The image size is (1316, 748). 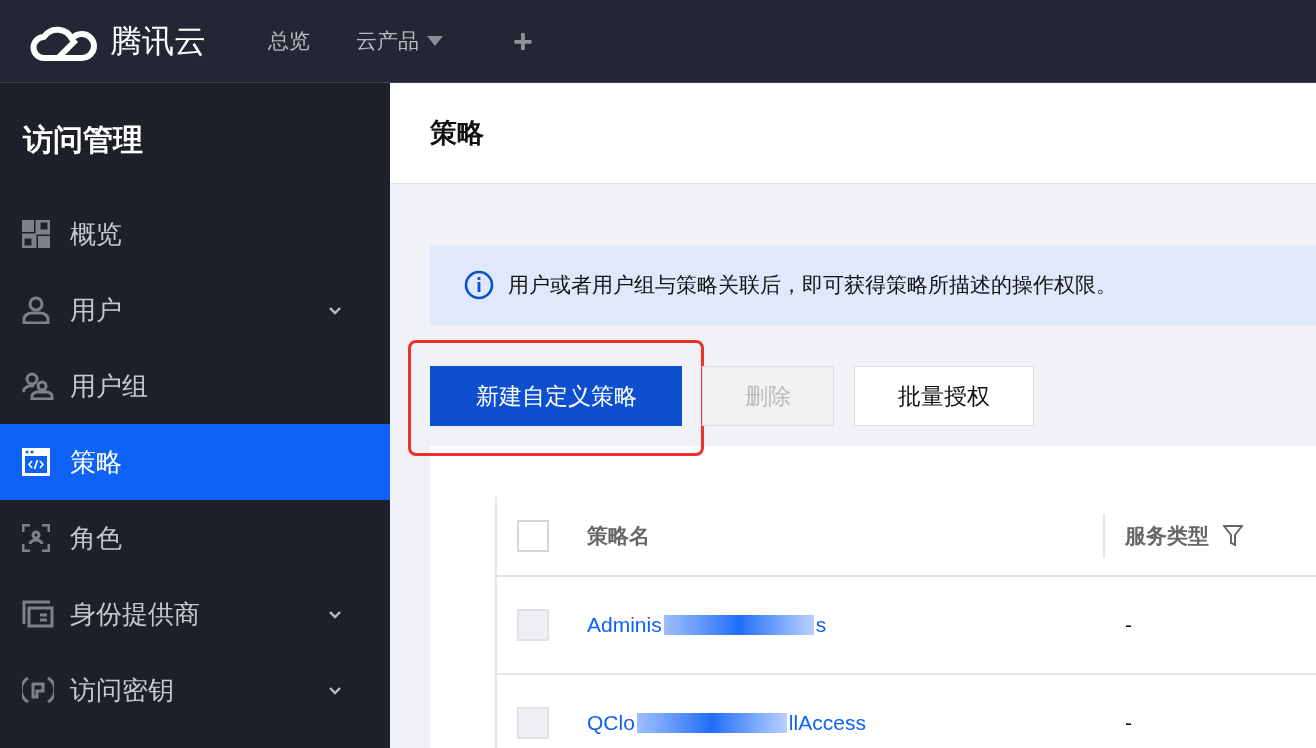 I want to click on grid-icon, so click(x=36, y=234).